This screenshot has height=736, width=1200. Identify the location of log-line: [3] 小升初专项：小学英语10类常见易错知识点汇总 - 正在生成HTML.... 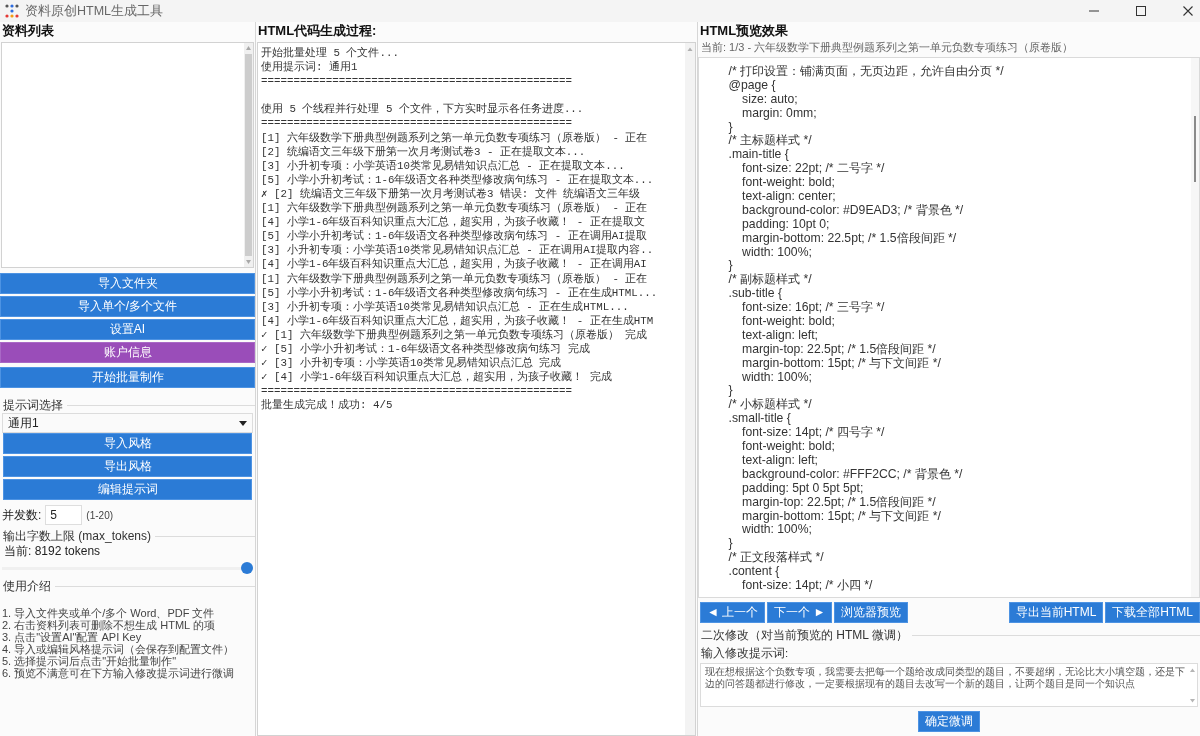
(445, 306).